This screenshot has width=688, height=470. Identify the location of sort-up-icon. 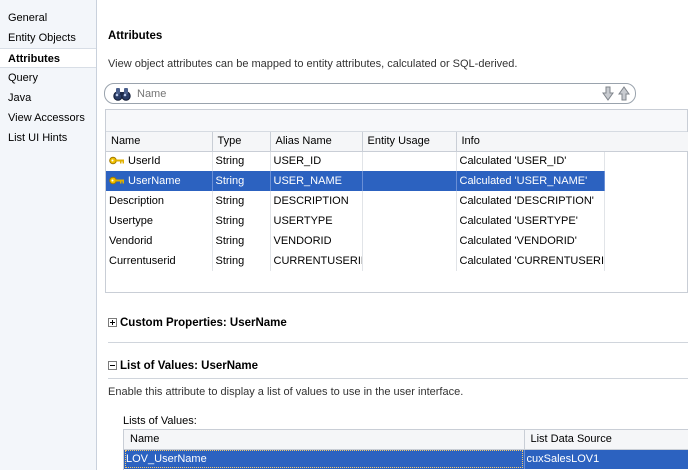
(624, 93).